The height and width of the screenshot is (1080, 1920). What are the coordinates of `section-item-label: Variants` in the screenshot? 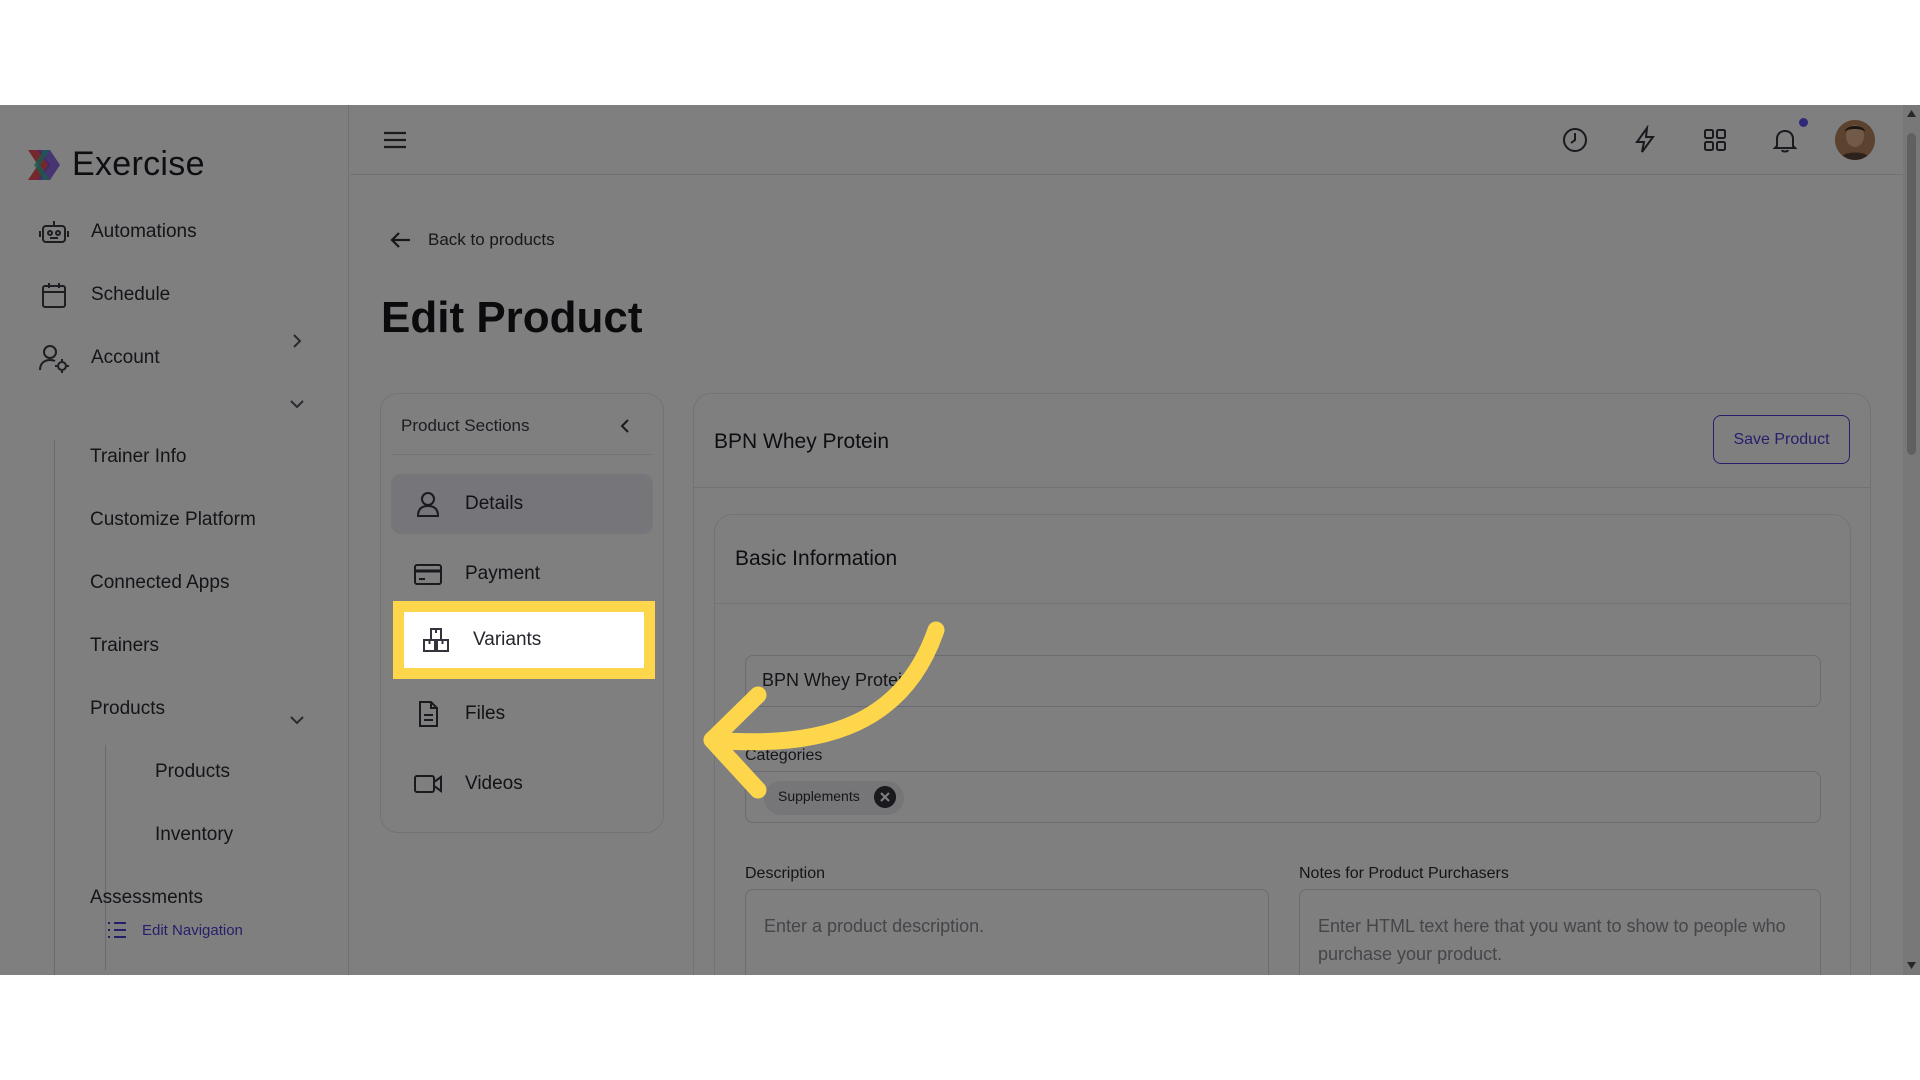 It's located at (507, 639).